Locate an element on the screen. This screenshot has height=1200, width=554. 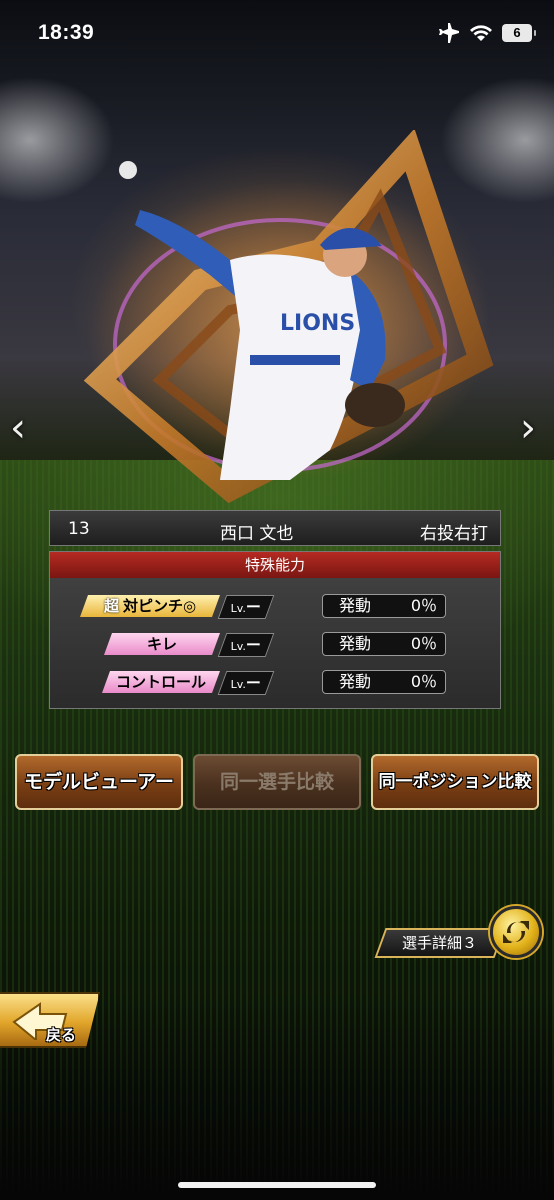
player-detail-tab: 選手詳細３ is located at coordinates (440, 943).